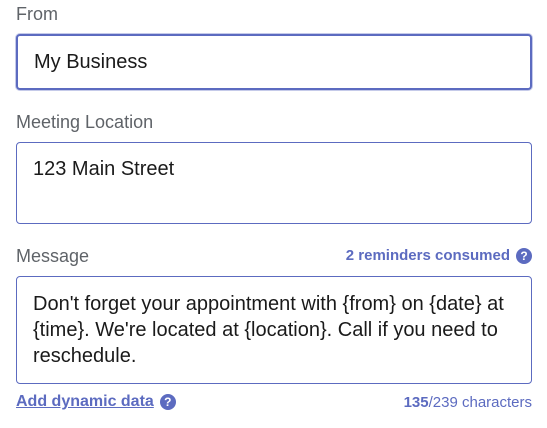 The image size is (547, 428). I want to click on reminders-consumed: 2 reminders consumed ?, so click(439, 255).